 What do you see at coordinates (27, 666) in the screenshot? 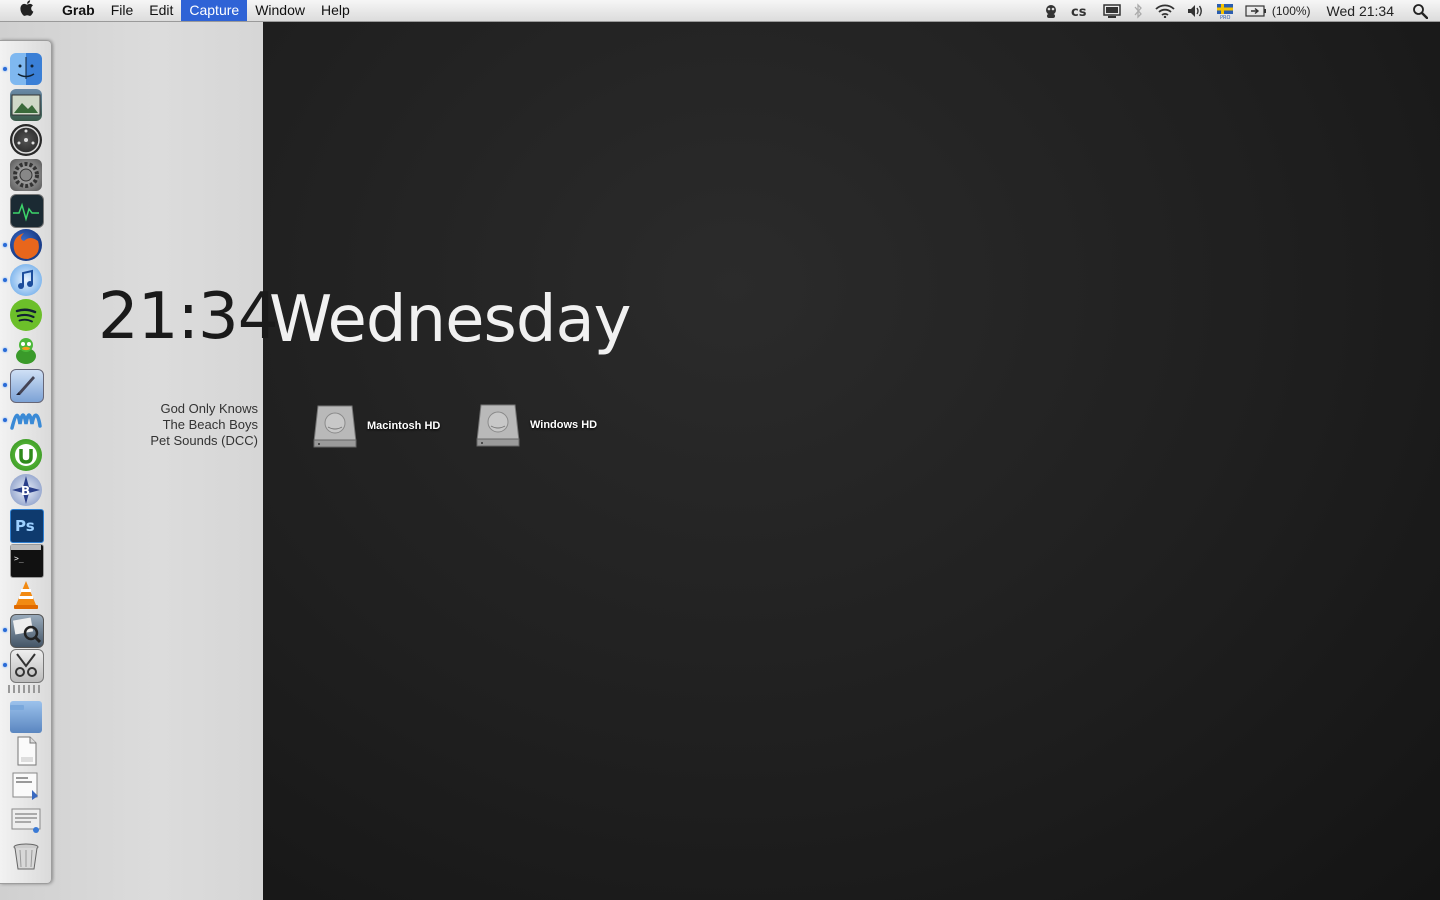
I see `grab-icon` at bounding box center [27, 666].